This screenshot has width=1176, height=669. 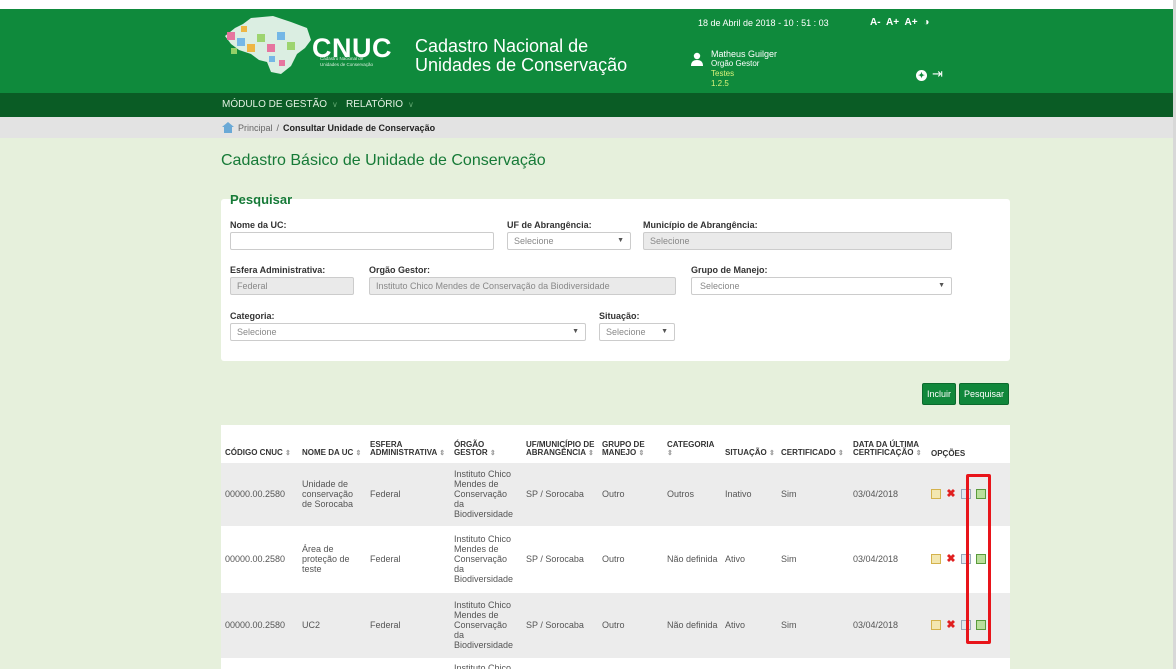 I want to click on breadcrumb-home-link: Principal, so click(x=255, y=128).